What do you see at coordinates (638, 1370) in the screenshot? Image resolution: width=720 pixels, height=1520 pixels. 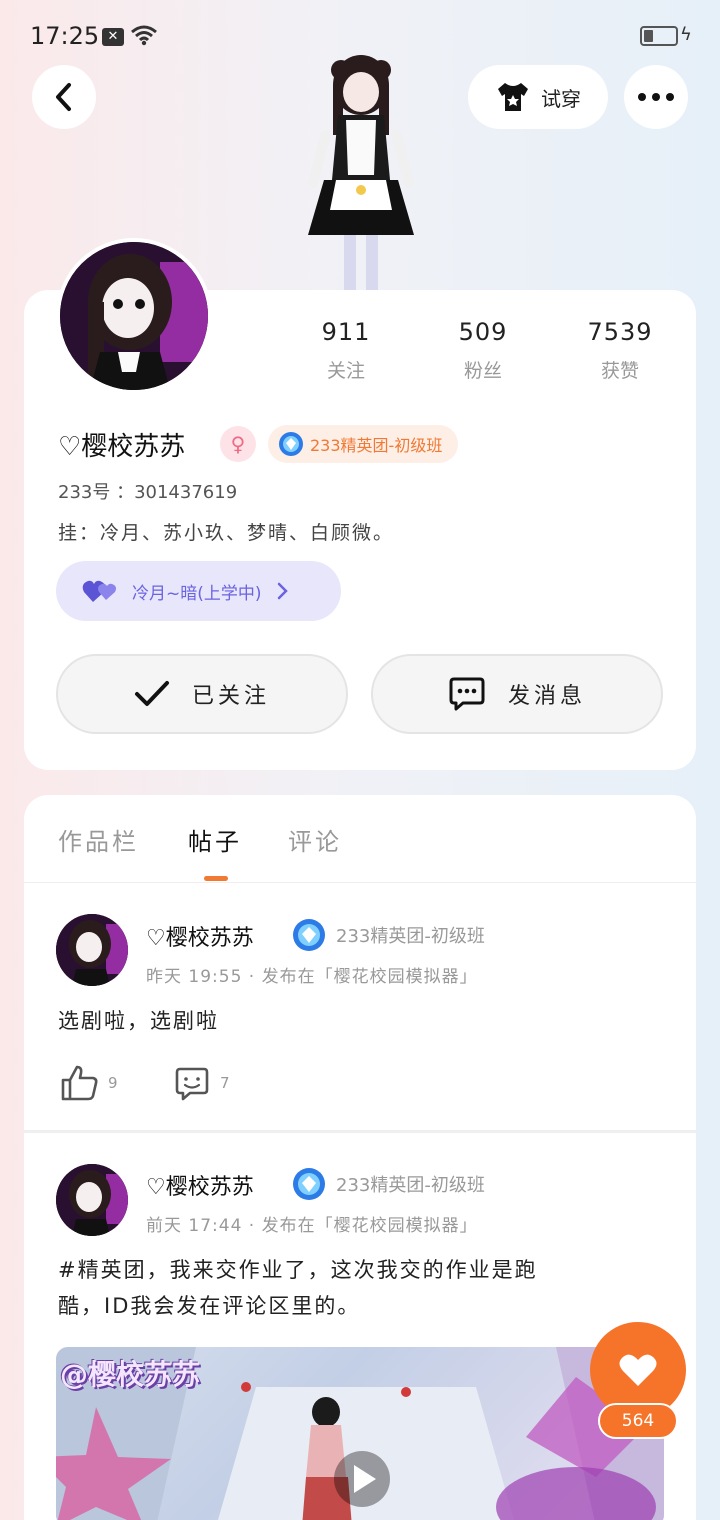 I see `heart-icon` at bounding box center [638, 1370].